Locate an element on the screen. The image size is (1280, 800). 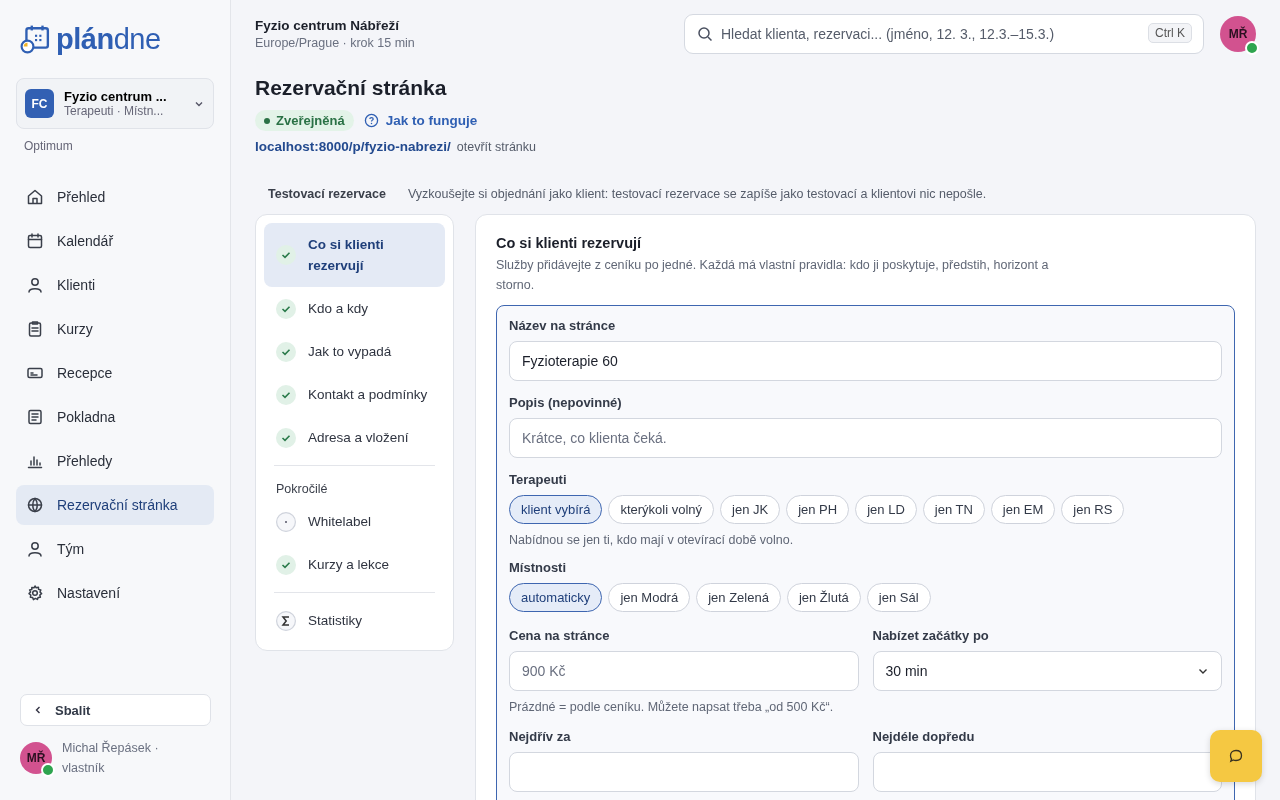
user-name: Michal Řepásek · vlastník is located at coordinates (111, 758).